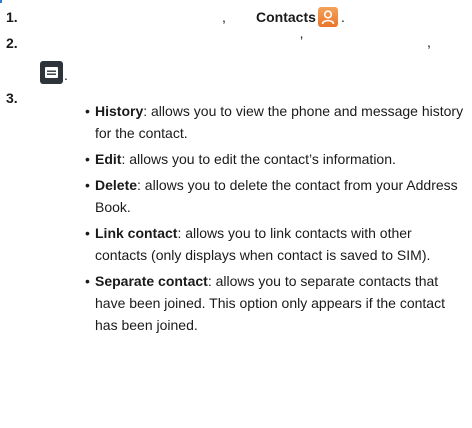 This screenshot has width=472, height=428. What do you see at coordinates (286, 17) in the screenshot?
I see `step-1-contacts-label: Contacts` at bounding box center [286, 17].